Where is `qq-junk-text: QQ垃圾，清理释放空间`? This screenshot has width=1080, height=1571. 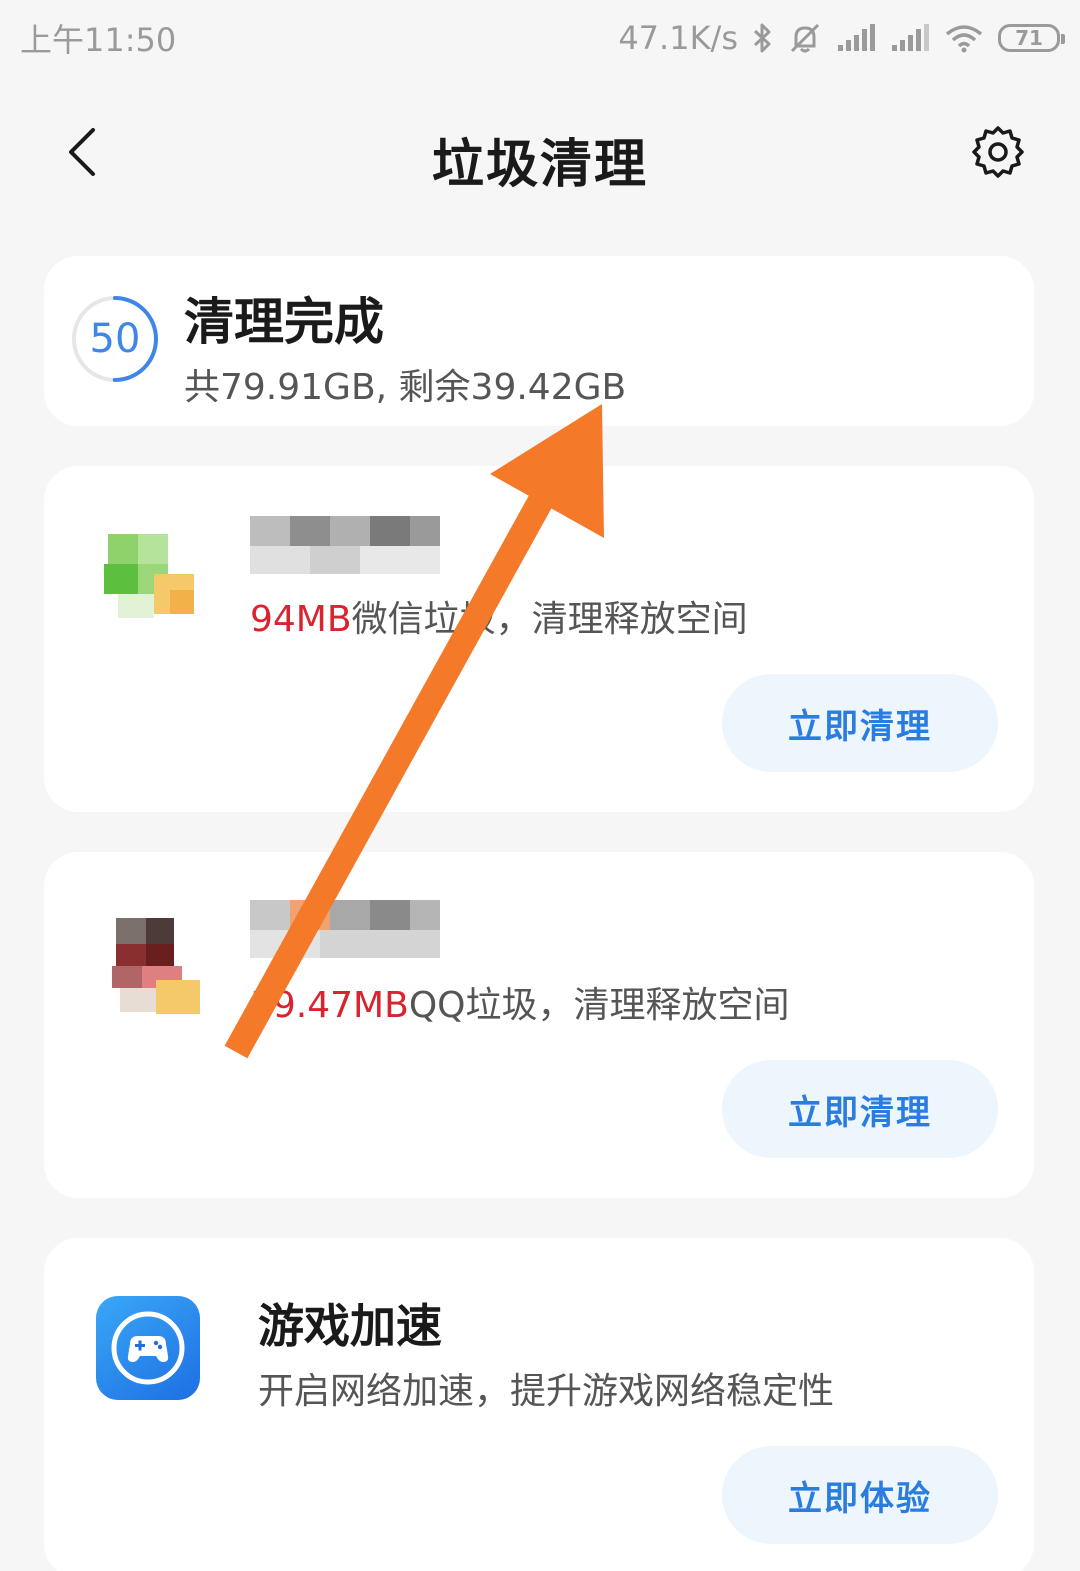 qq-junk-text: QQ垃圾，清理释放空间 is located at coordinates (599, 1005).